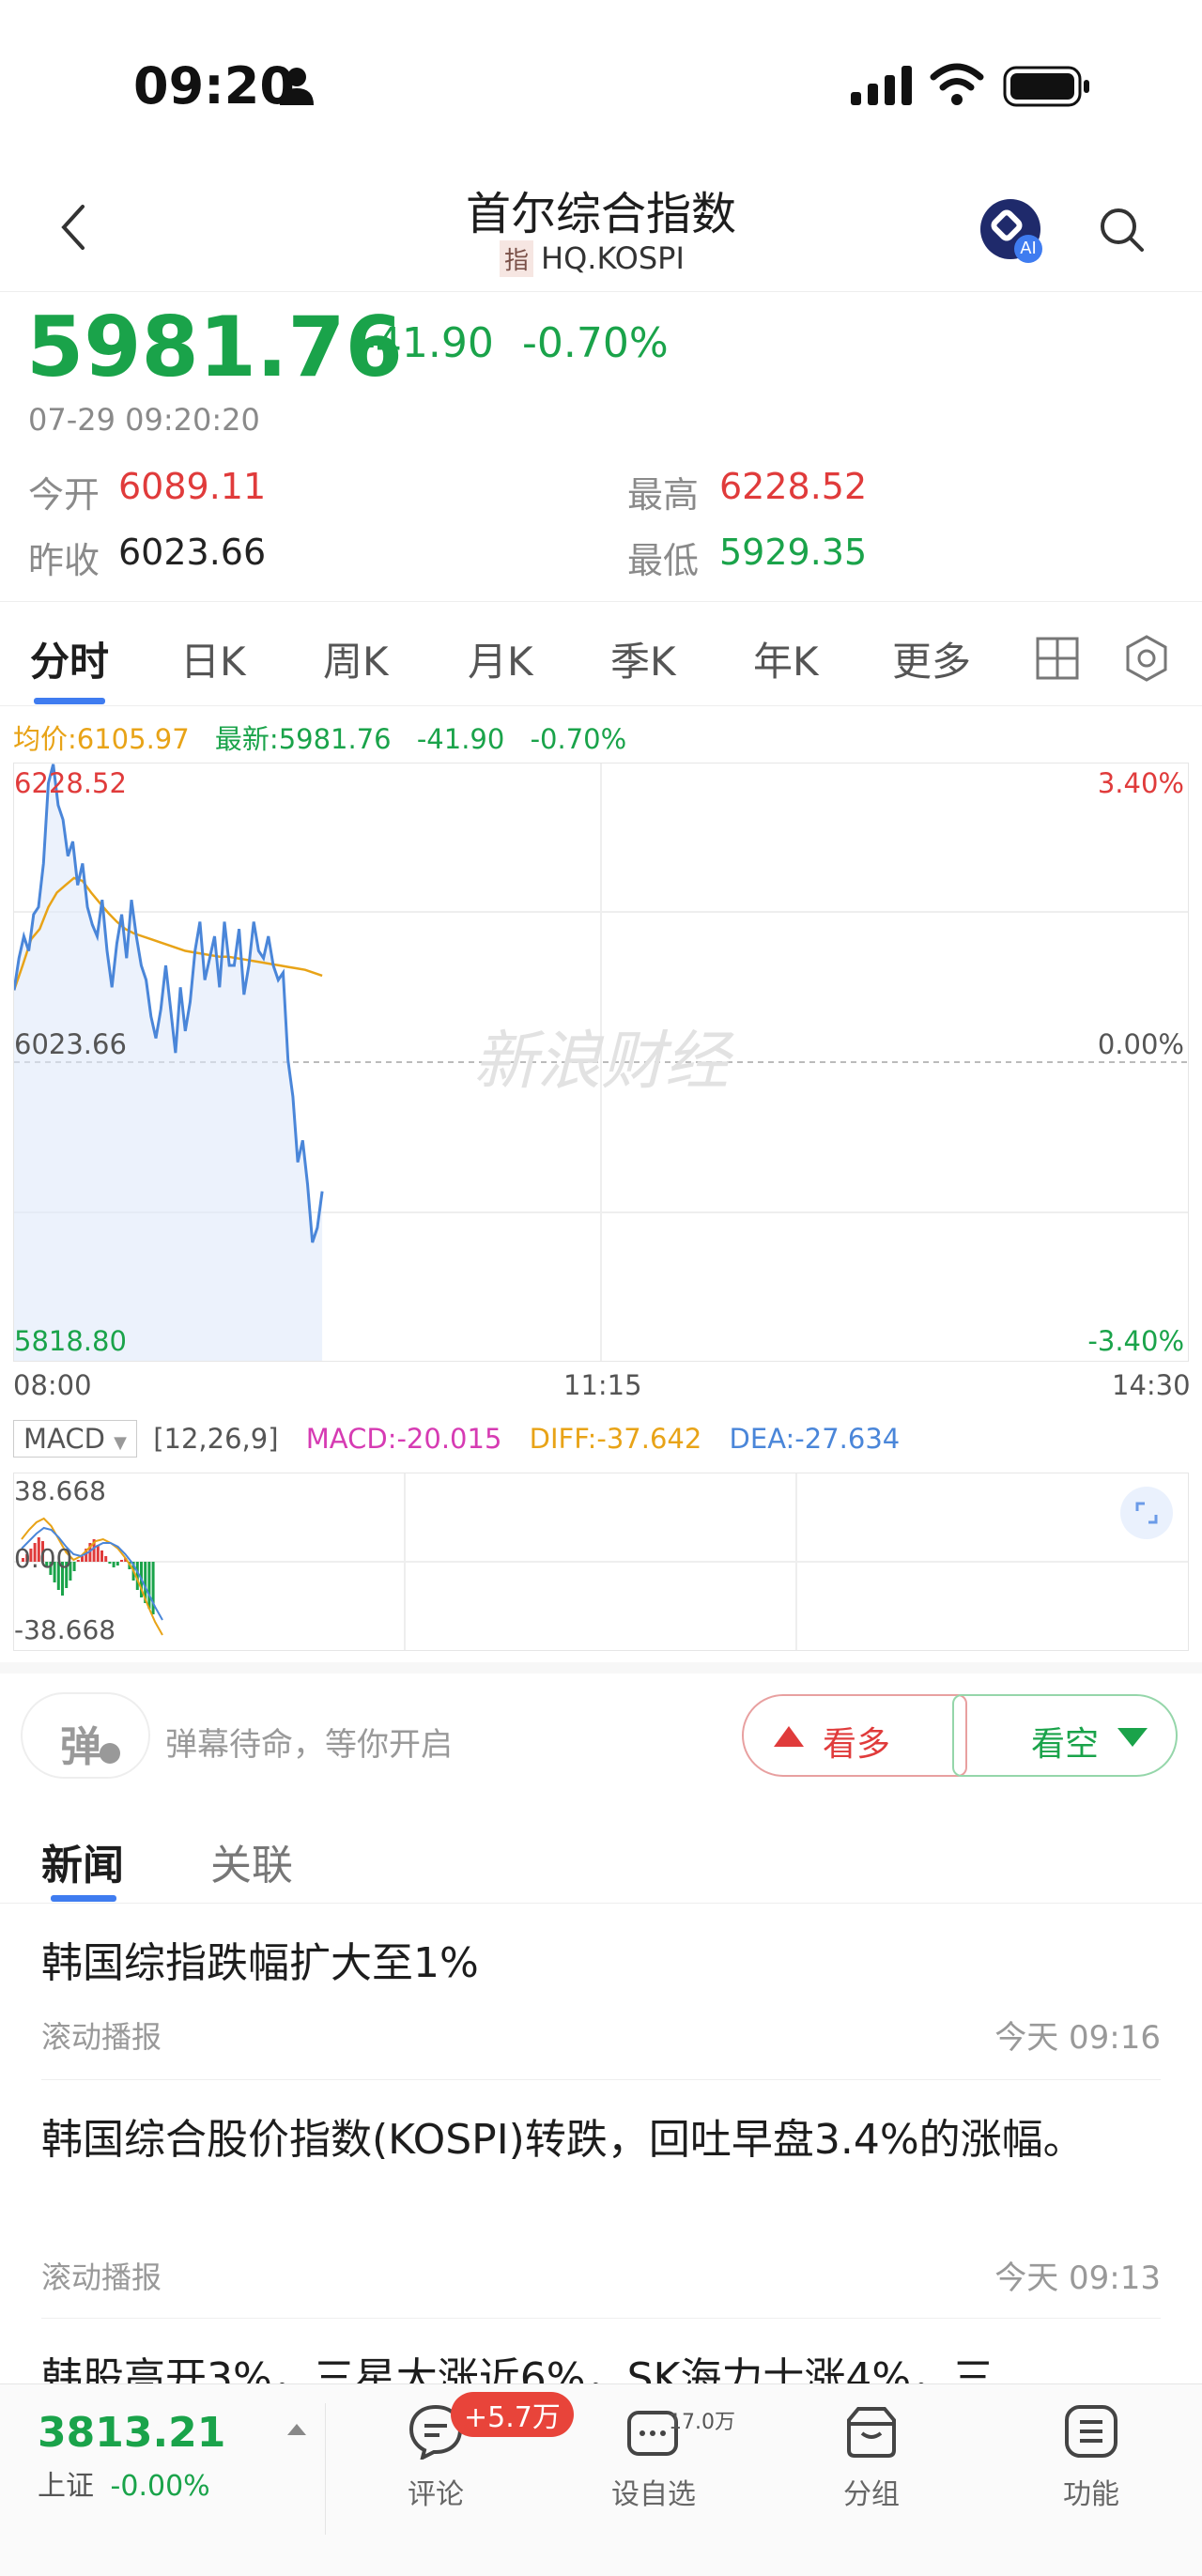 Image resolution: width=1202 pixels, height=2576 pixels. I want to click on chart-watermark: 新浪财经, so click(603, 1062).